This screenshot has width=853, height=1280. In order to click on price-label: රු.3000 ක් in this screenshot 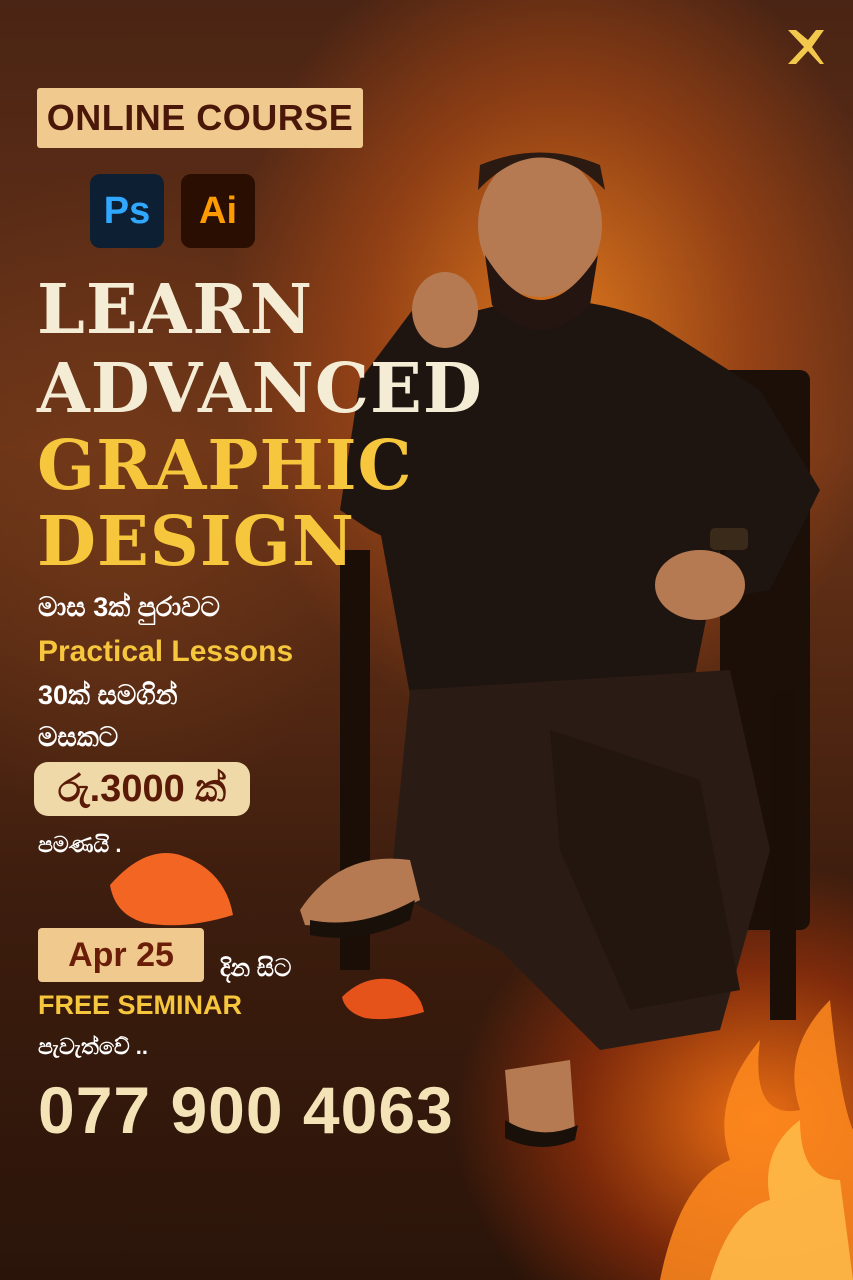, I will do `click(142, 788)`.